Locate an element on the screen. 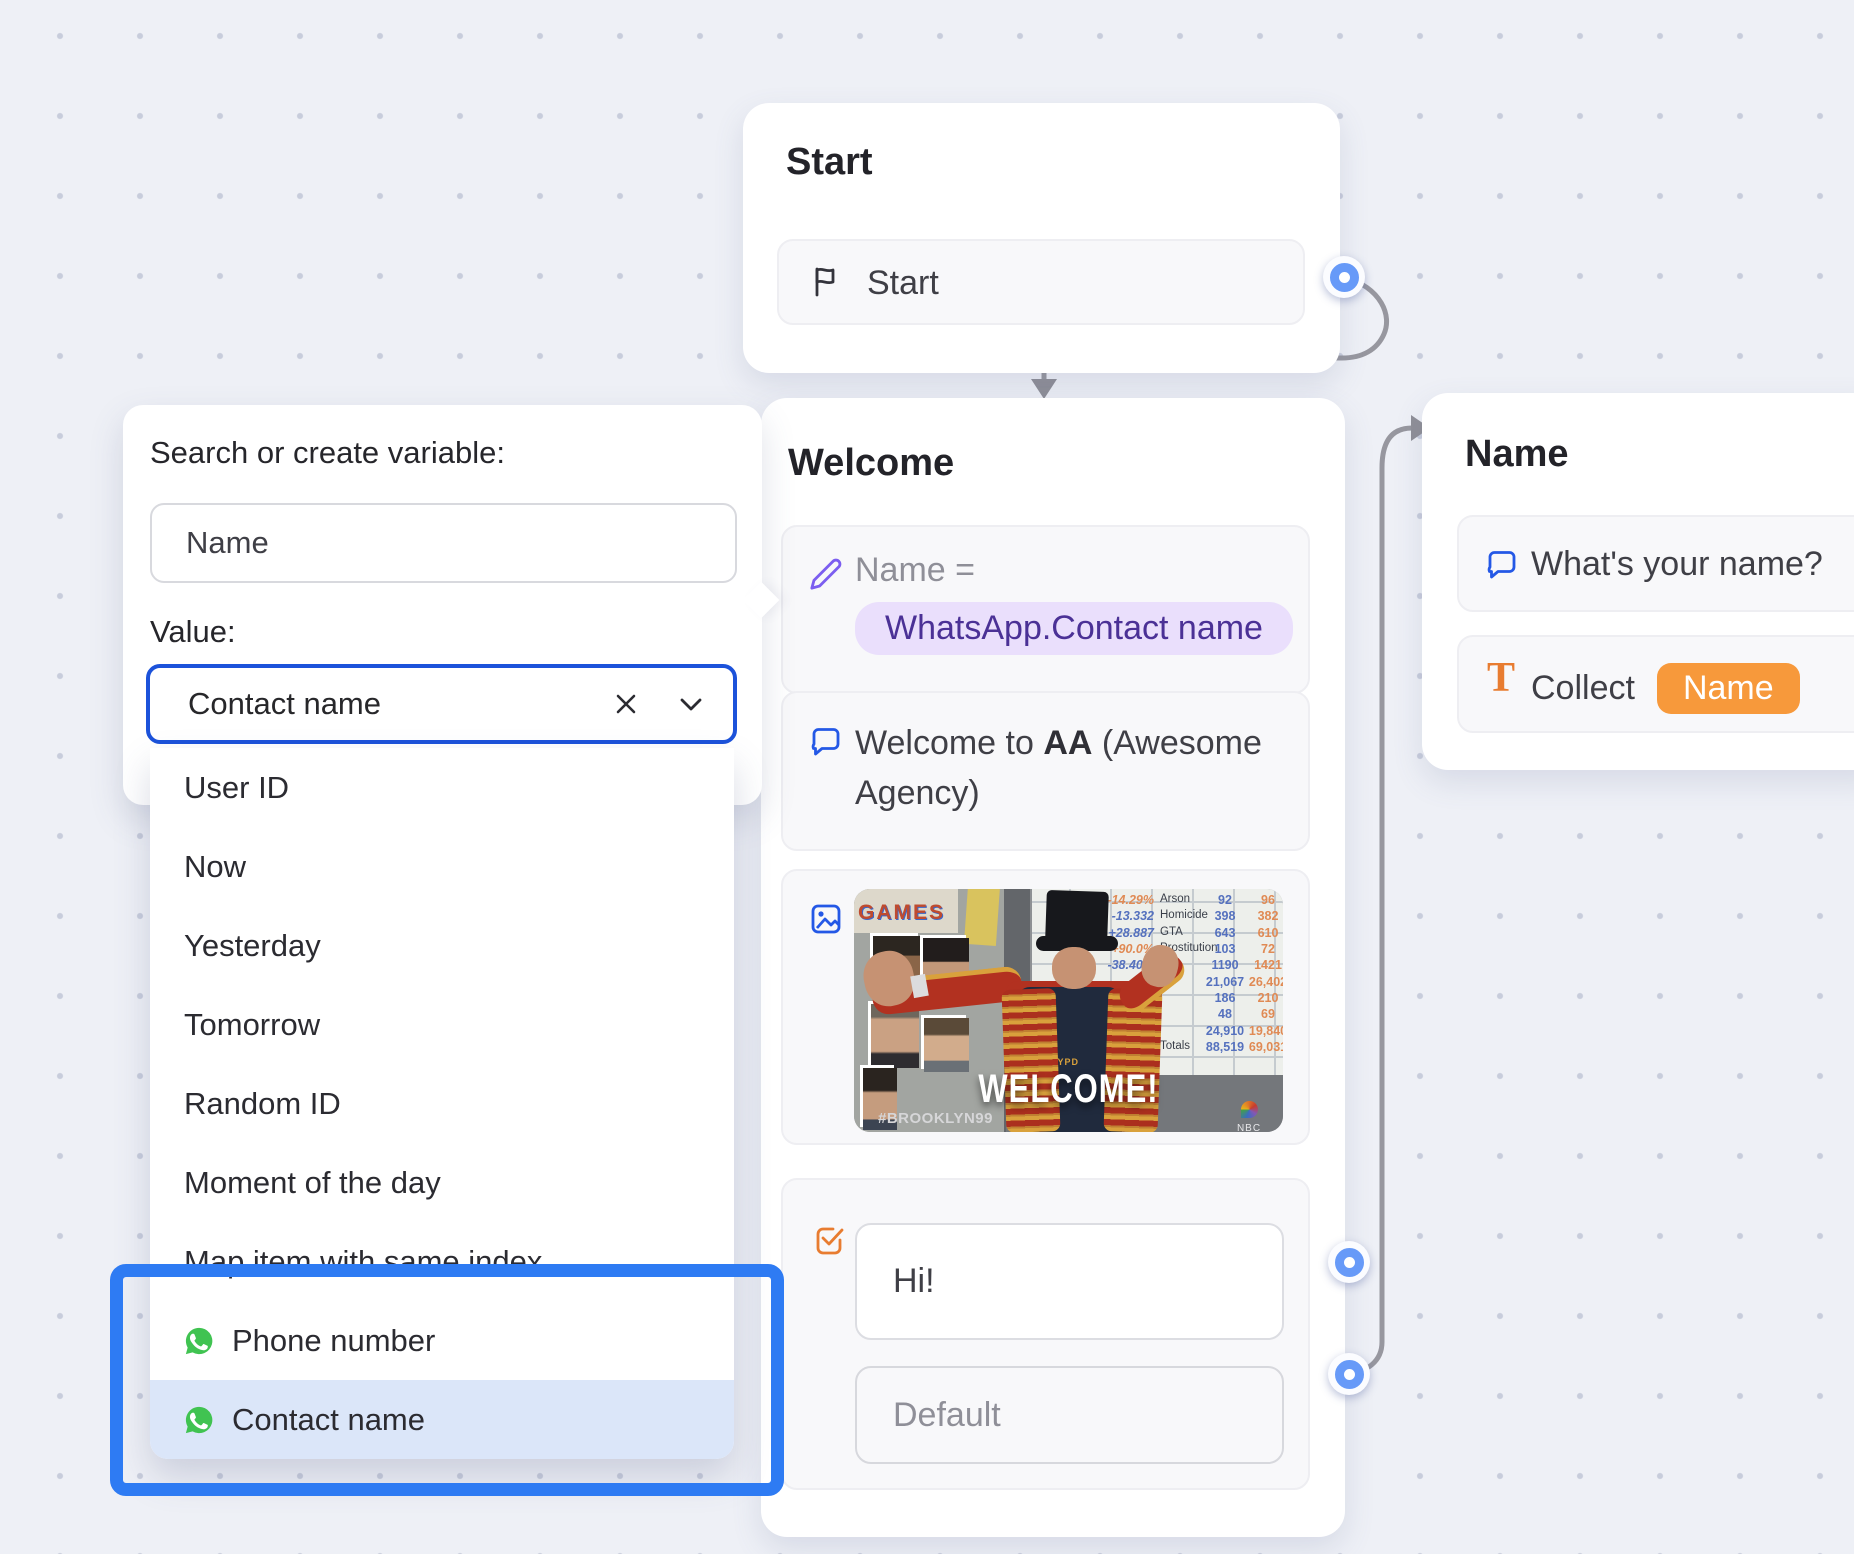  dropdown-item-label: Map item with same index is located at coordinates (363, 1261).